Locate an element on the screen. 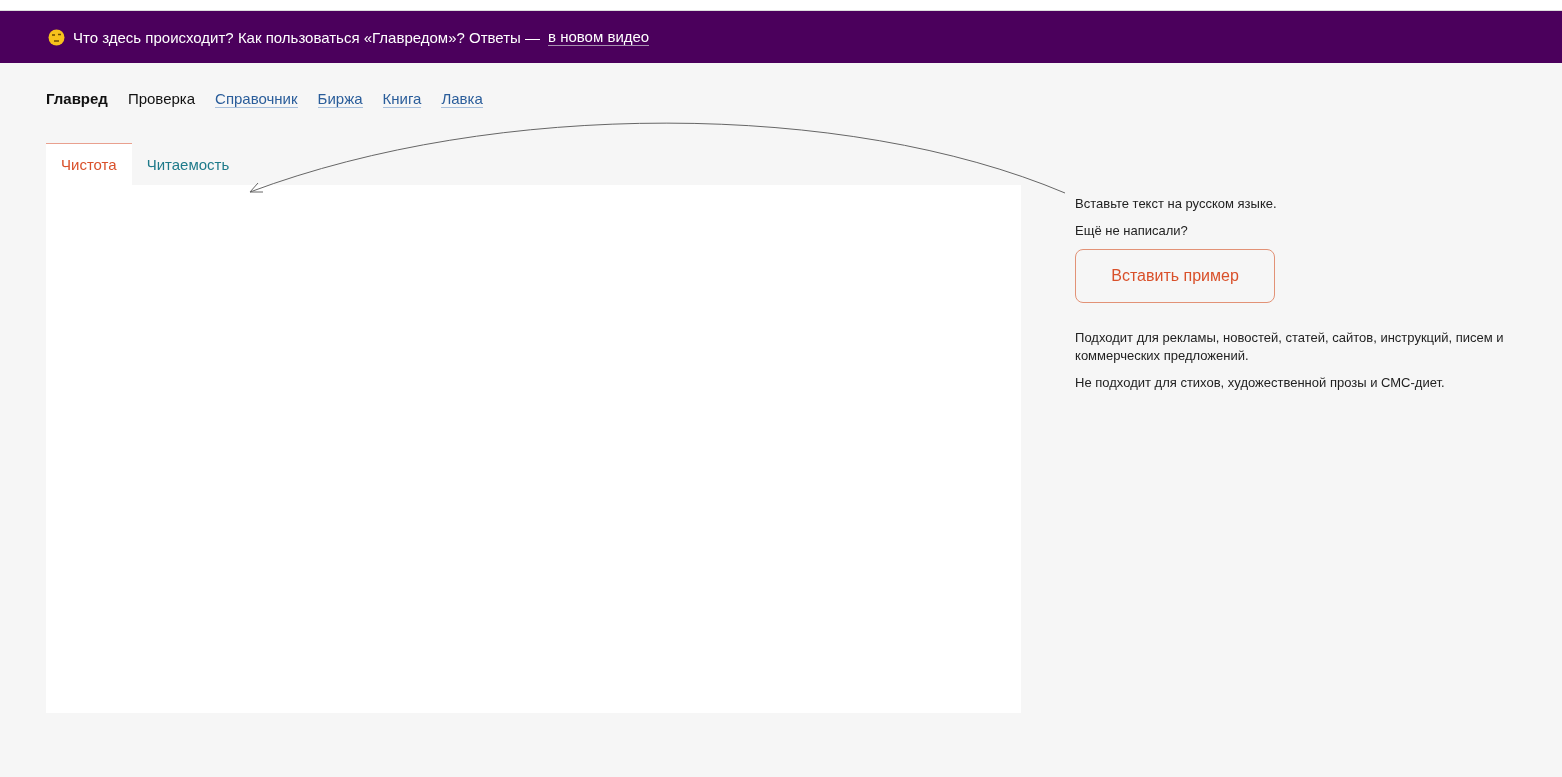 The width and height of the screenshot is (1562, 777). note-text: Подходит для рекламы, новостей, статей, сайтов, инструкций, писем и коммерческих предложений. is located at coordinates (1290, 347).